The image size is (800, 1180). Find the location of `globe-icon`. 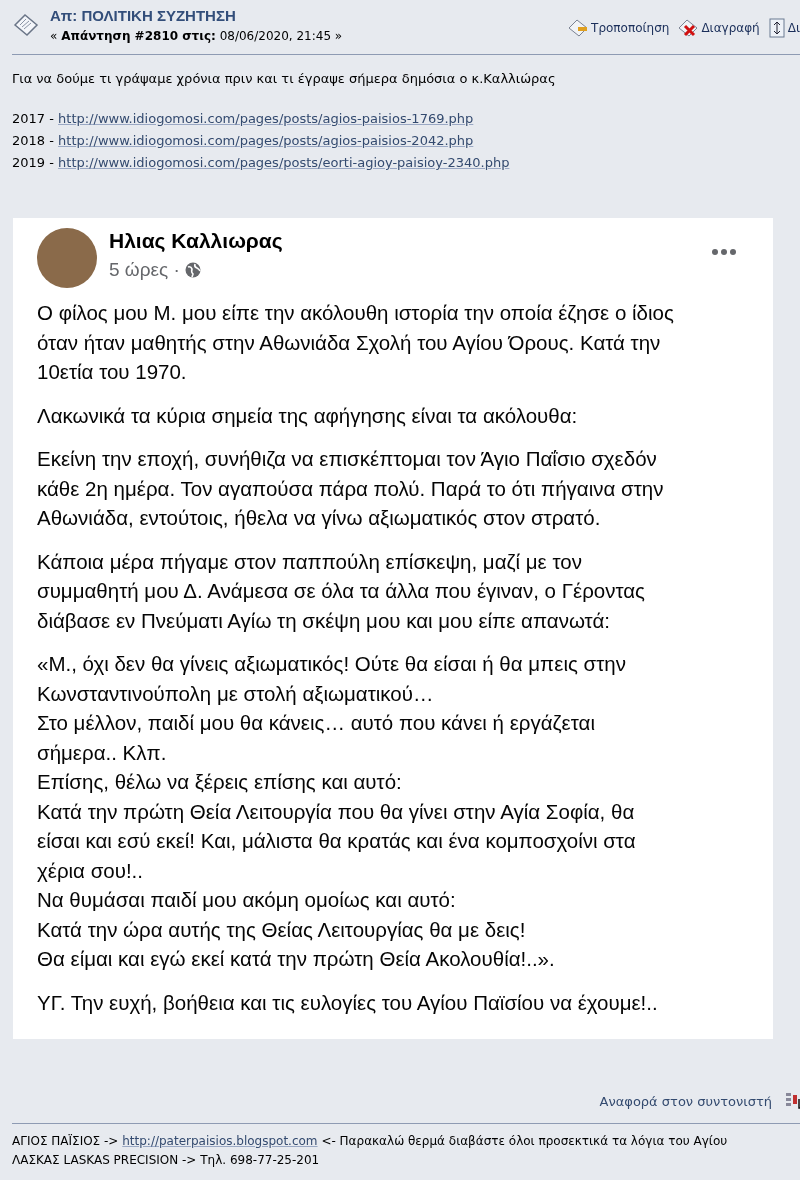

globe-icon is located at coordinates (192, 270).